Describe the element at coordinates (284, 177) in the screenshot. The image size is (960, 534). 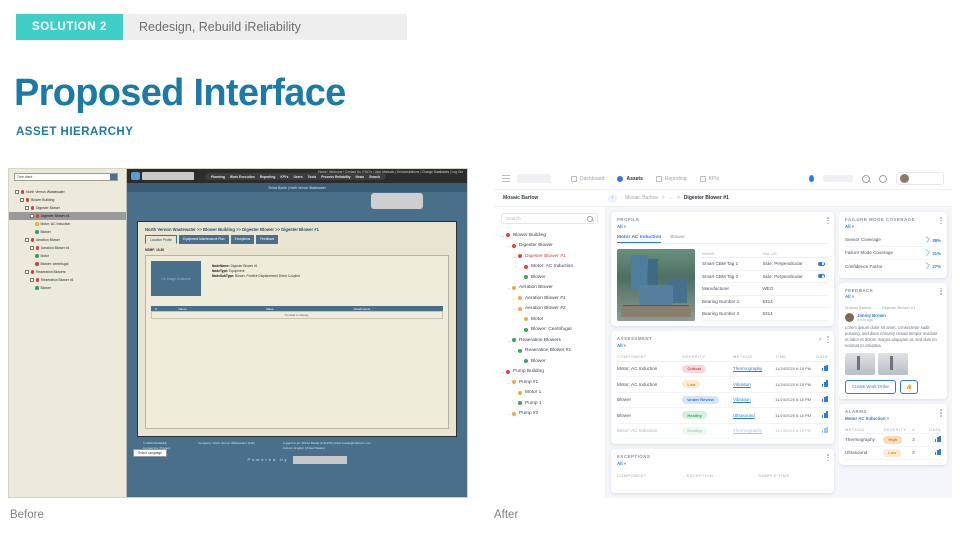
I see `before-menu-item: KPI's` at that location.